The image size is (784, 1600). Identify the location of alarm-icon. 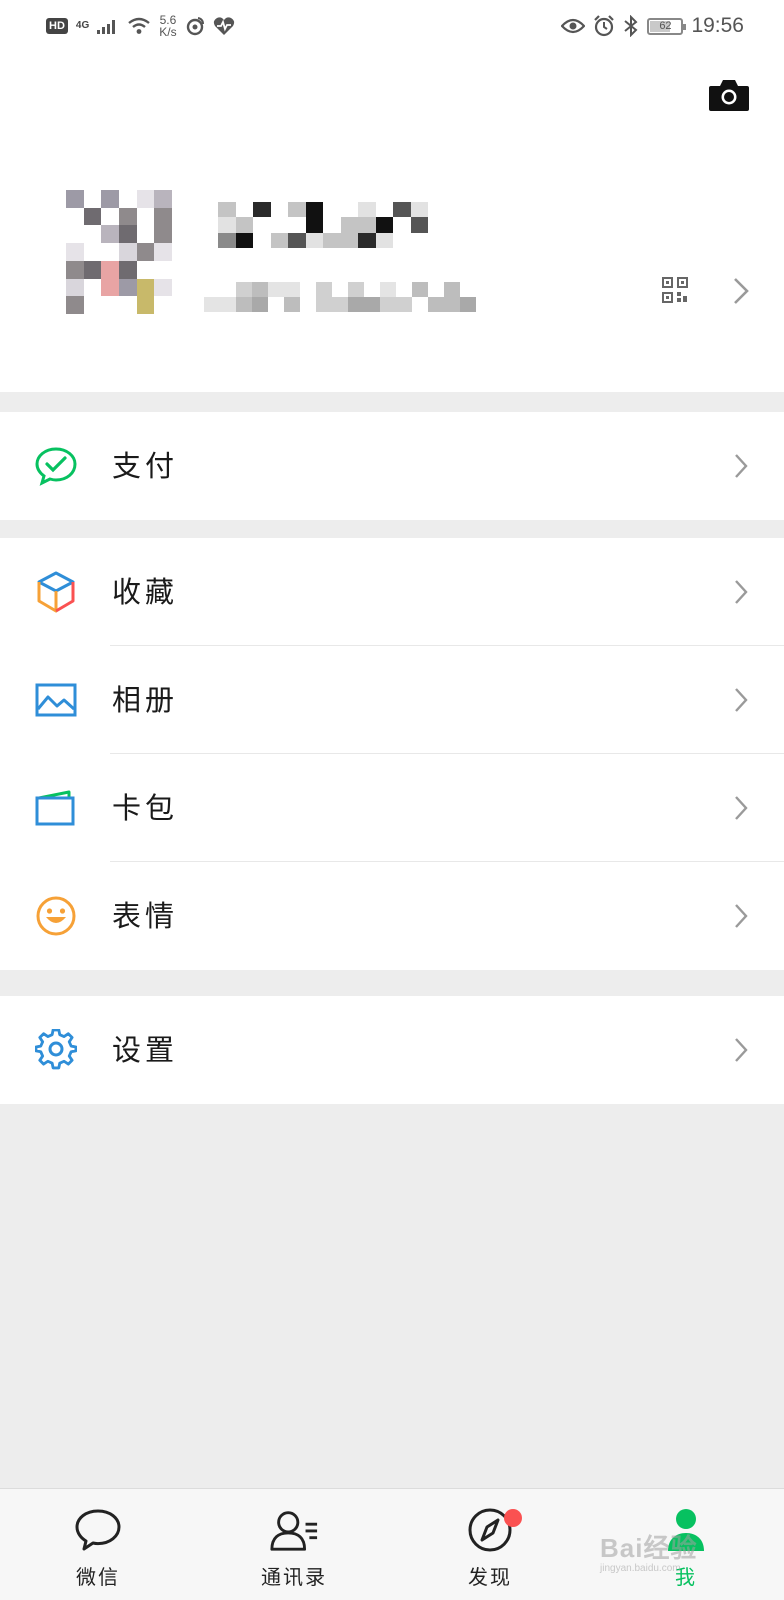
(604, 26).